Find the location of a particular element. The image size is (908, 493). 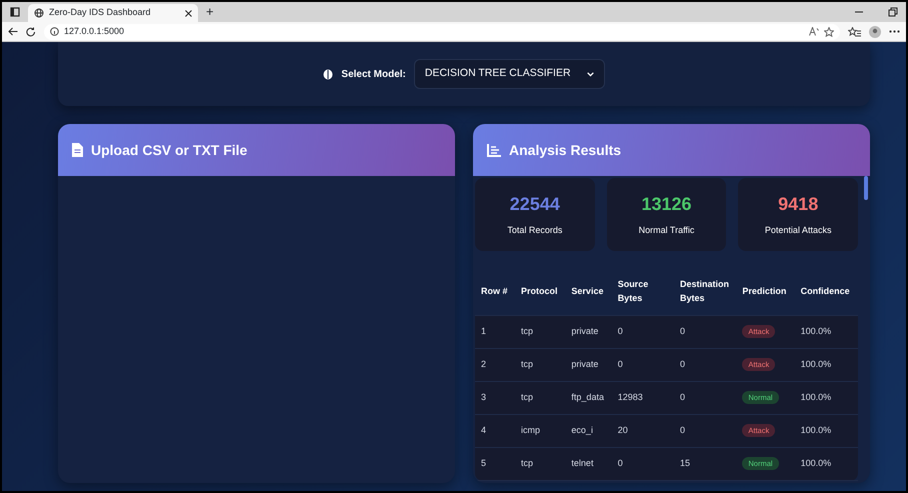

stat-value: 22544 is located at coordinates (535, 204).